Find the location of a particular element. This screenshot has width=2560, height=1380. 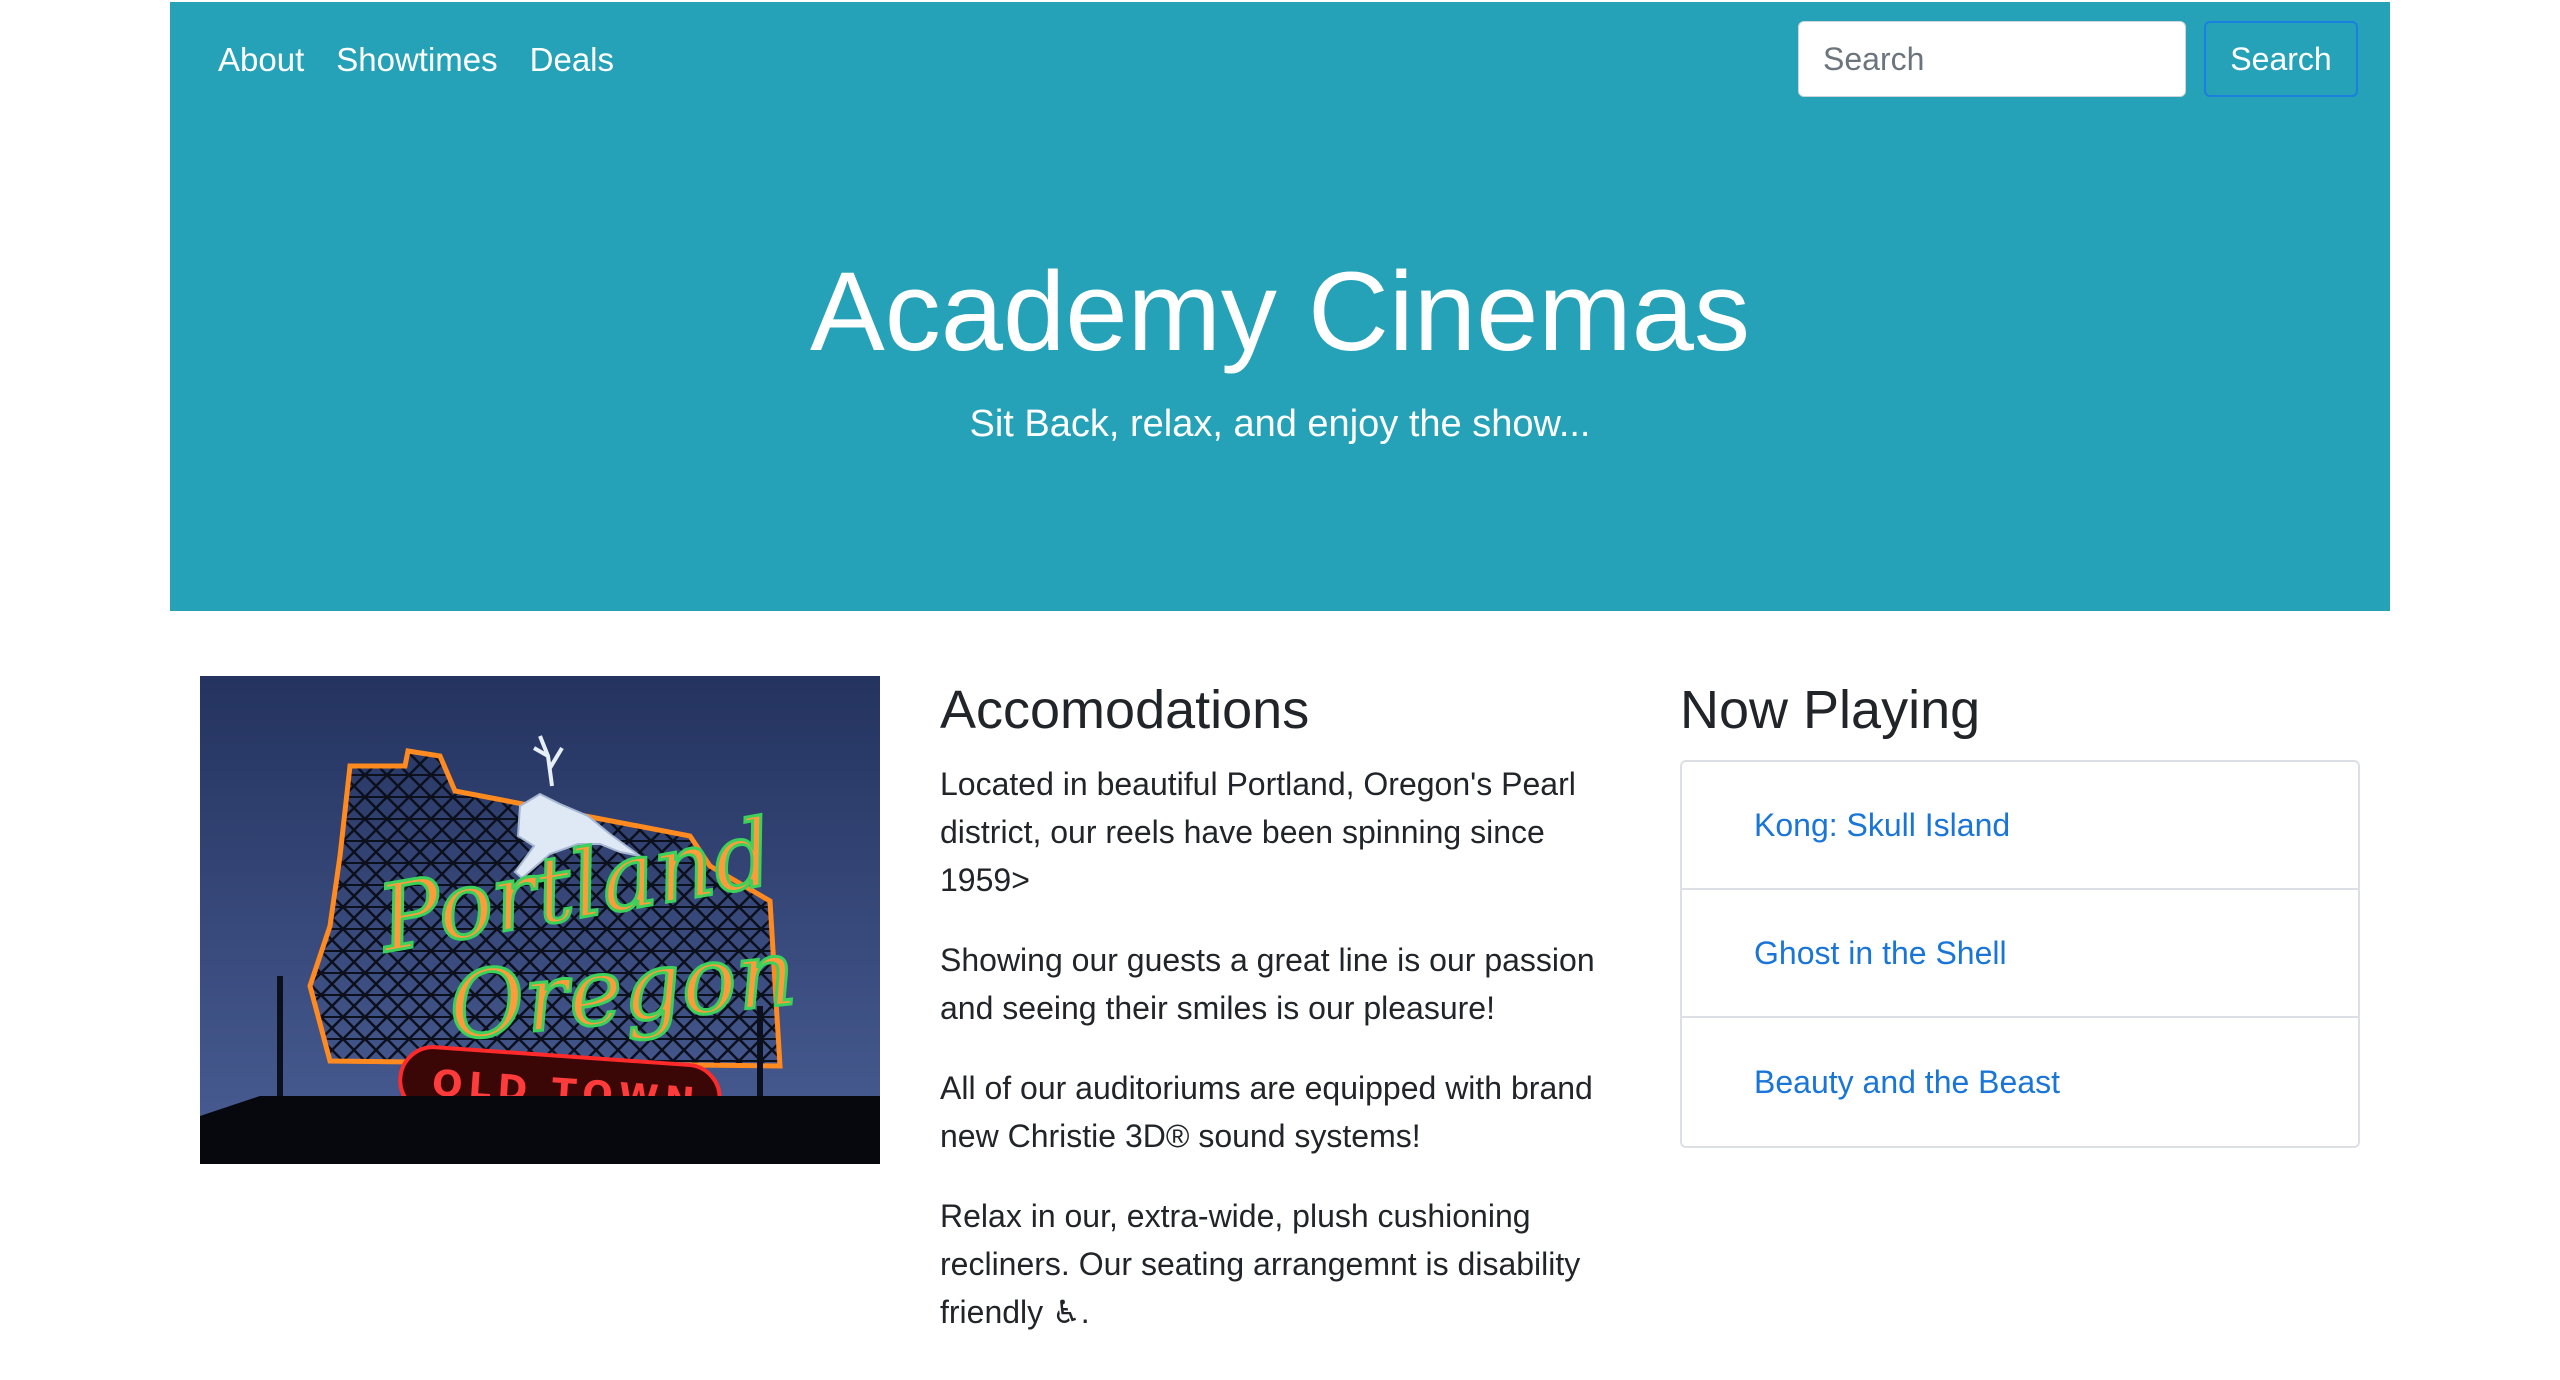

nav-link-showtimes: Showtimes is located at coordinates (416, 60).